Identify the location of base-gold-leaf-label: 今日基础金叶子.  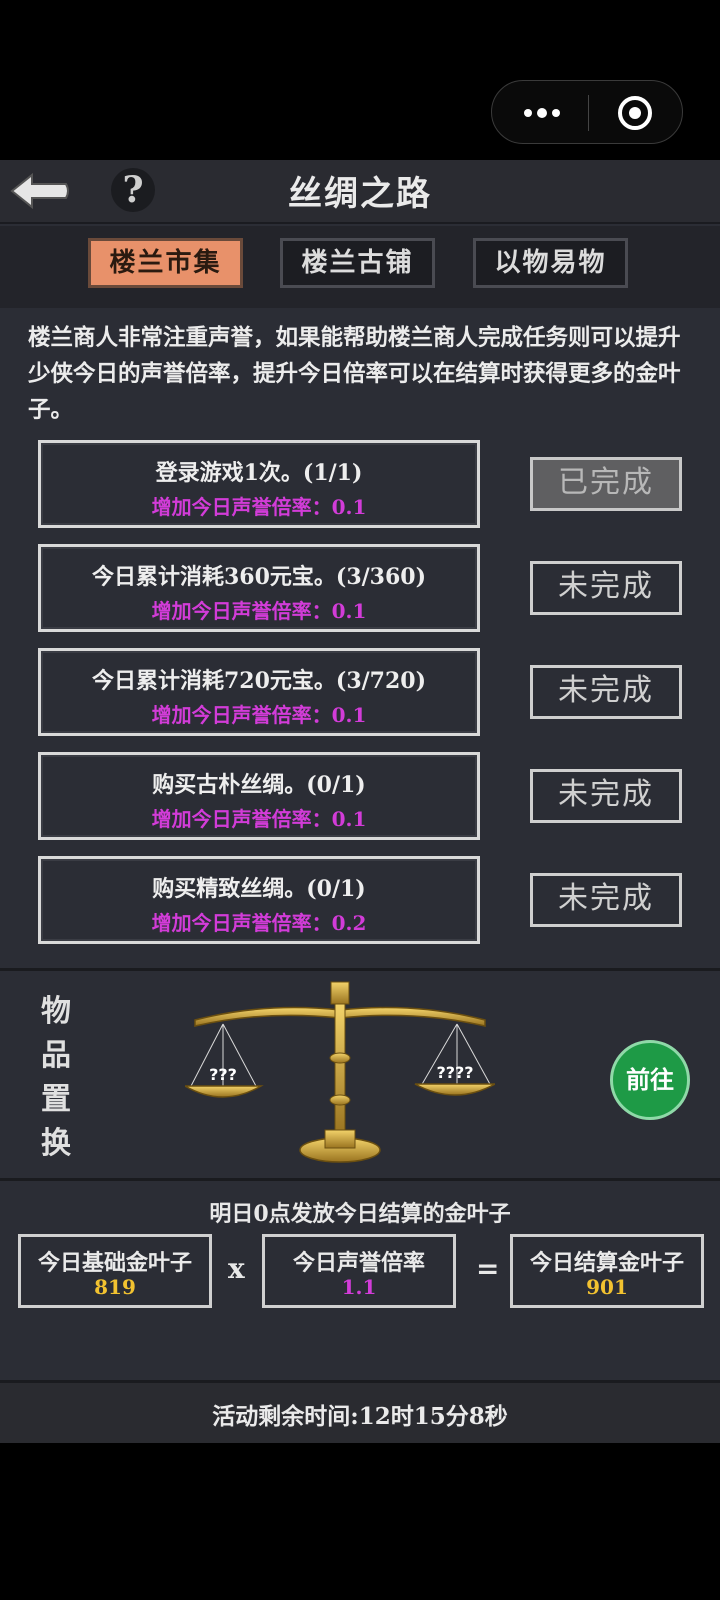
(114, 1263).